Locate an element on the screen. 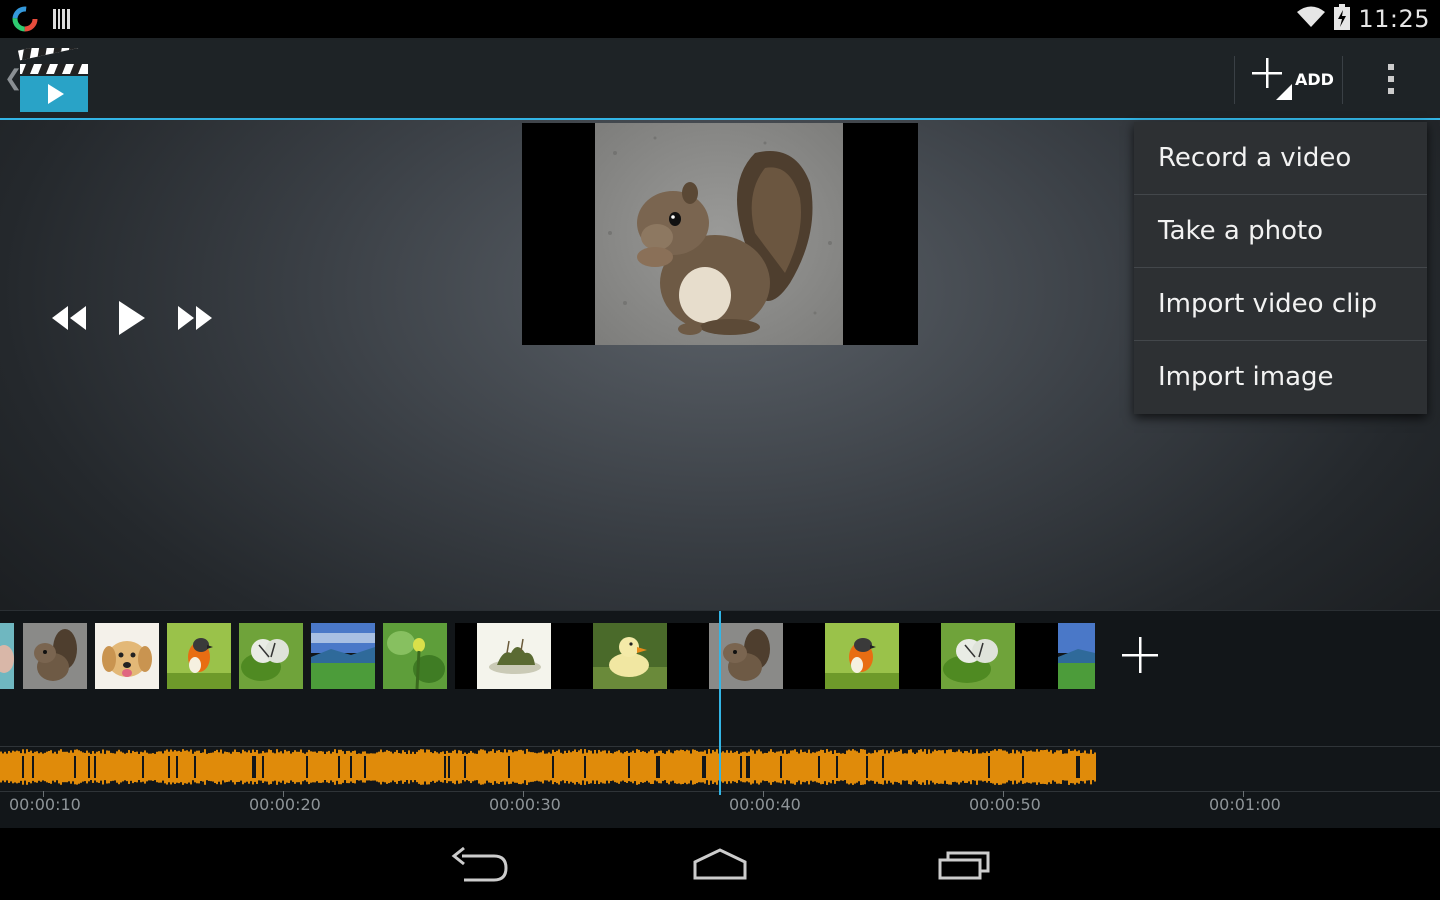 The height and width of the screenshot is (900, 1440). ruler-label: 00:00:20 is located at coordinates (285, 804).